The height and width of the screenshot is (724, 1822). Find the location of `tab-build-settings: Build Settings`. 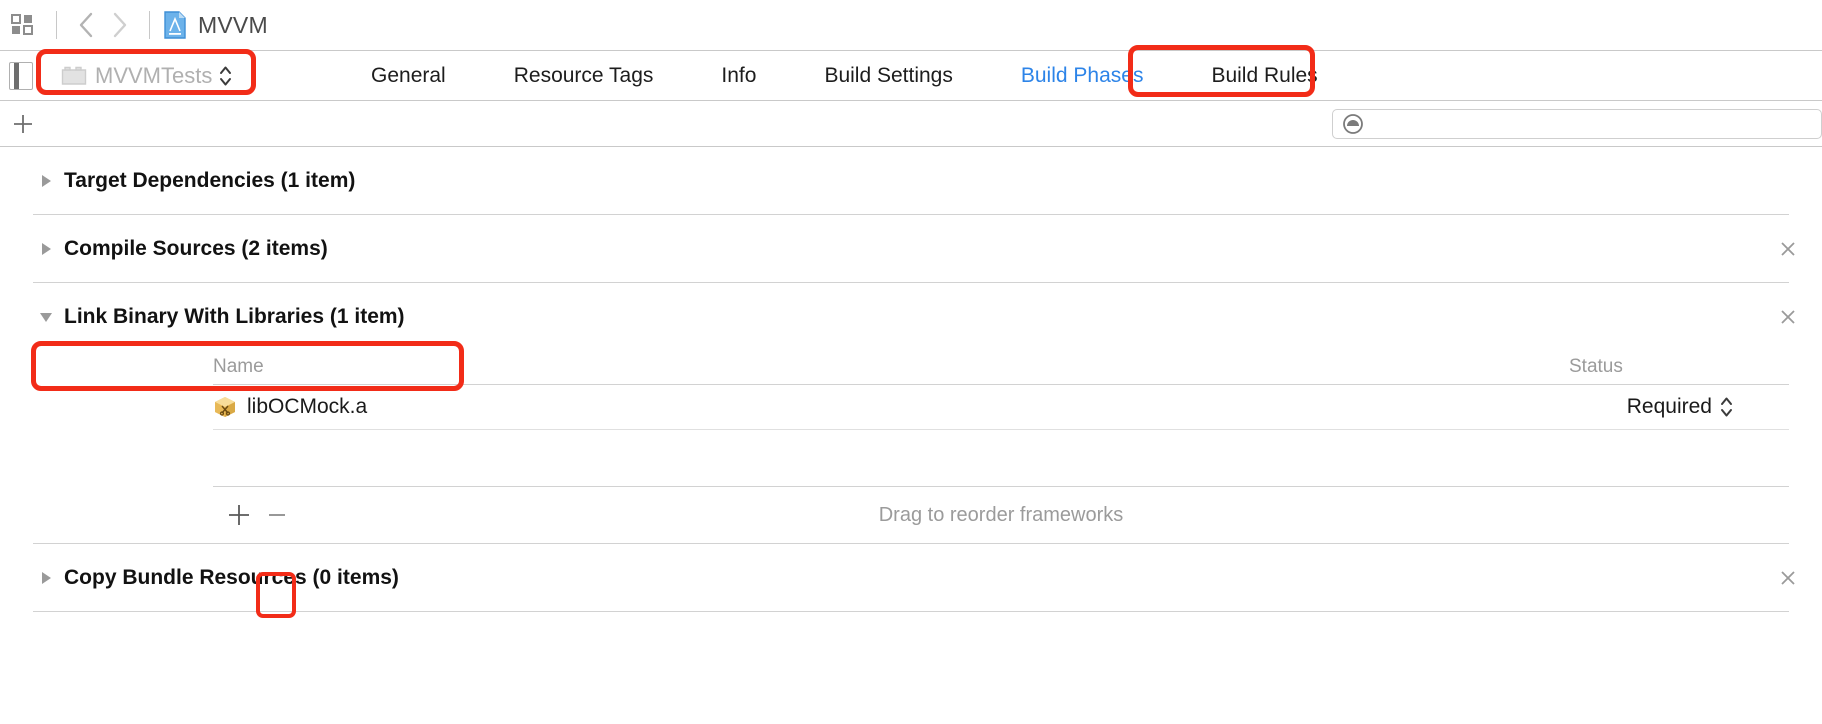

tab-build-settings: Build Settings is located at coordinates (888, 76).